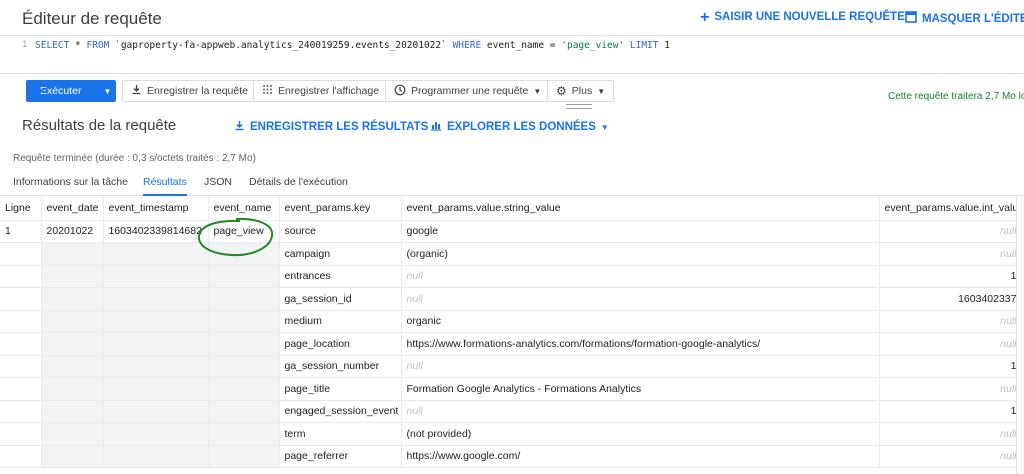 Image resolution: width=1024 pixels, height=474 pixels. Describe the element at coordinates (468, 91) in the screenshot. I see `schedule-query-button: Programmer une requête ▼` at that location.